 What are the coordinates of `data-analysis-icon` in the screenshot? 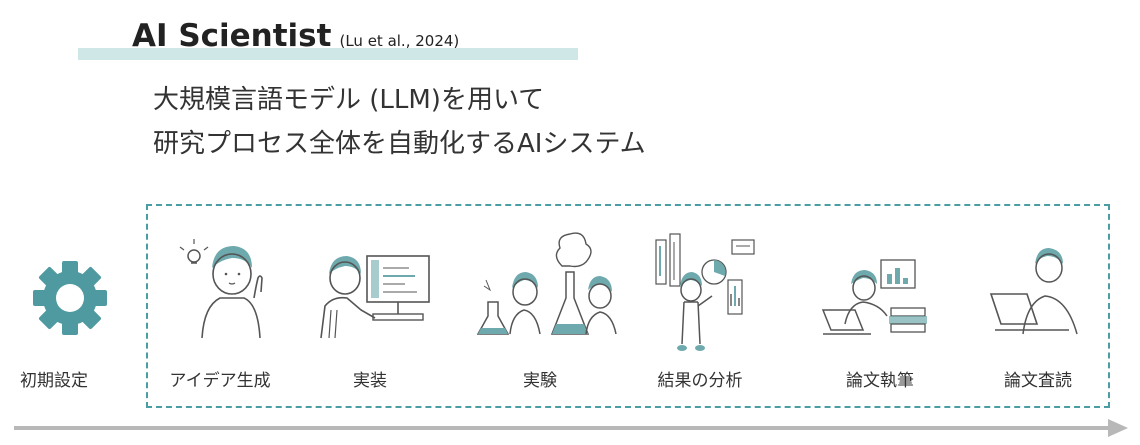 It's located at (705, 292).